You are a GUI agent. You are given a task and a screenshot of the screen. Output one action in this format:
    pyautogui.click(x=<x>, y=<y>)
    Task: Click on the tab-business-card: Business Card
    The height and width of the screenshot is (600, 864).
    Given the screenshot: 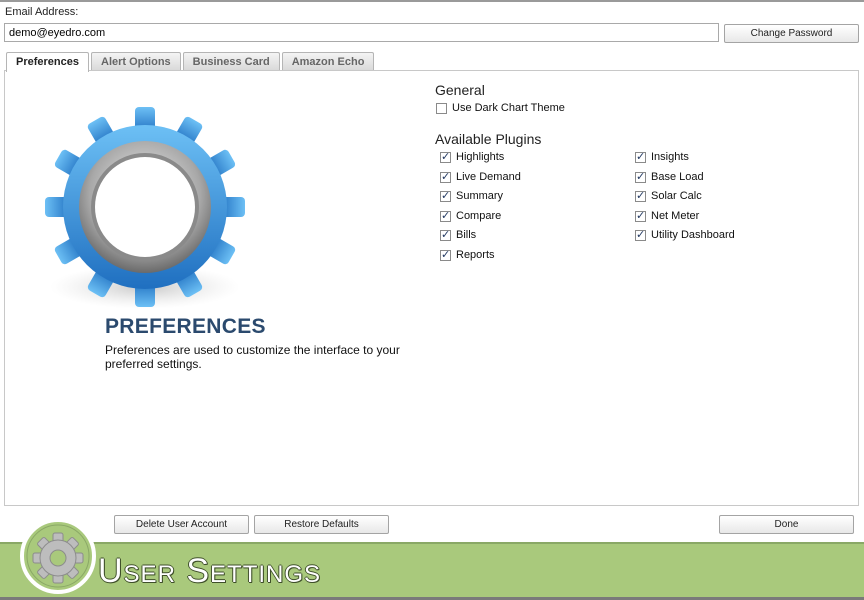 What is the action you would take?
    pyautogui.click(x=231, y=61)
    